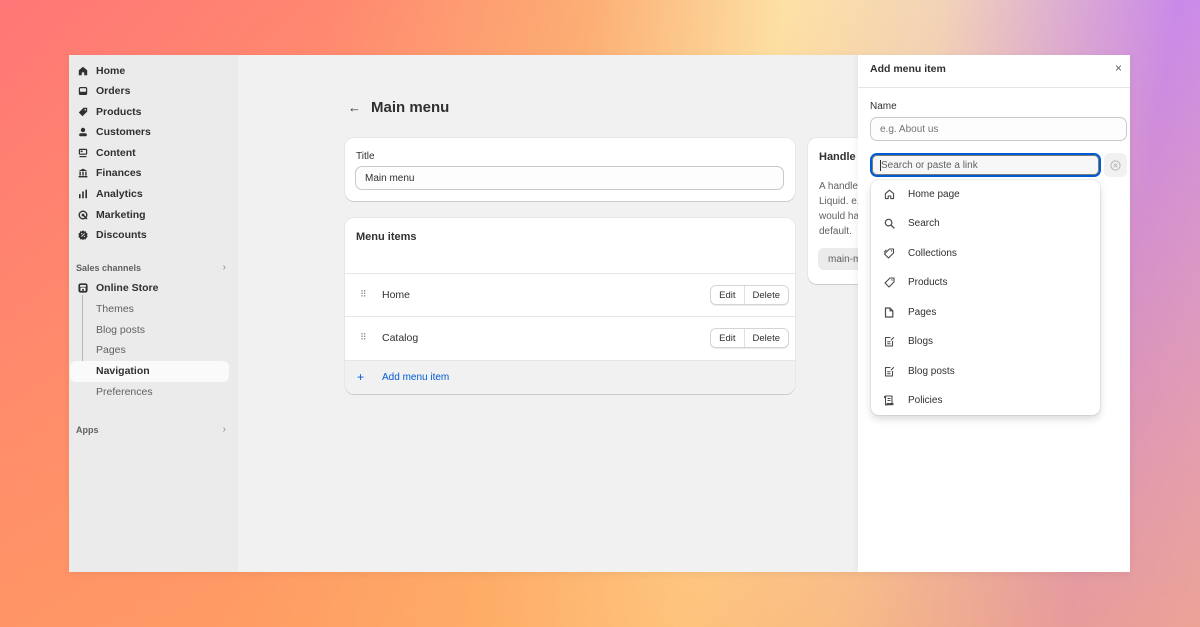  I want to click on sidebar-item-label: Finances, so click(119, 173).